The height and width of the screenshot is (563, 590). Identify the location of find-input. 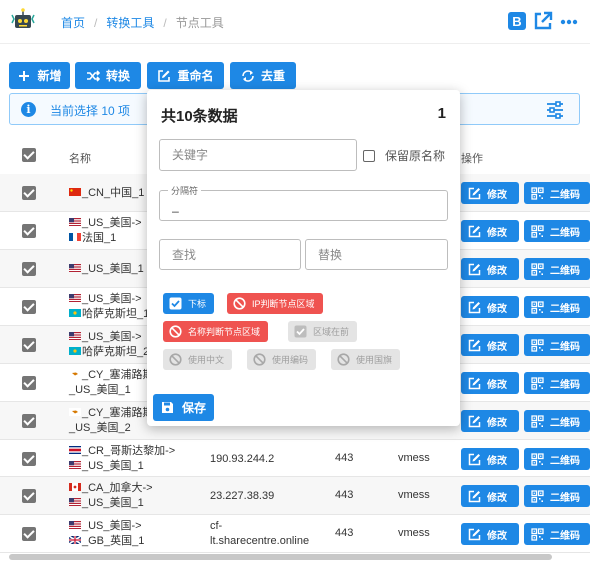
(230, 254).